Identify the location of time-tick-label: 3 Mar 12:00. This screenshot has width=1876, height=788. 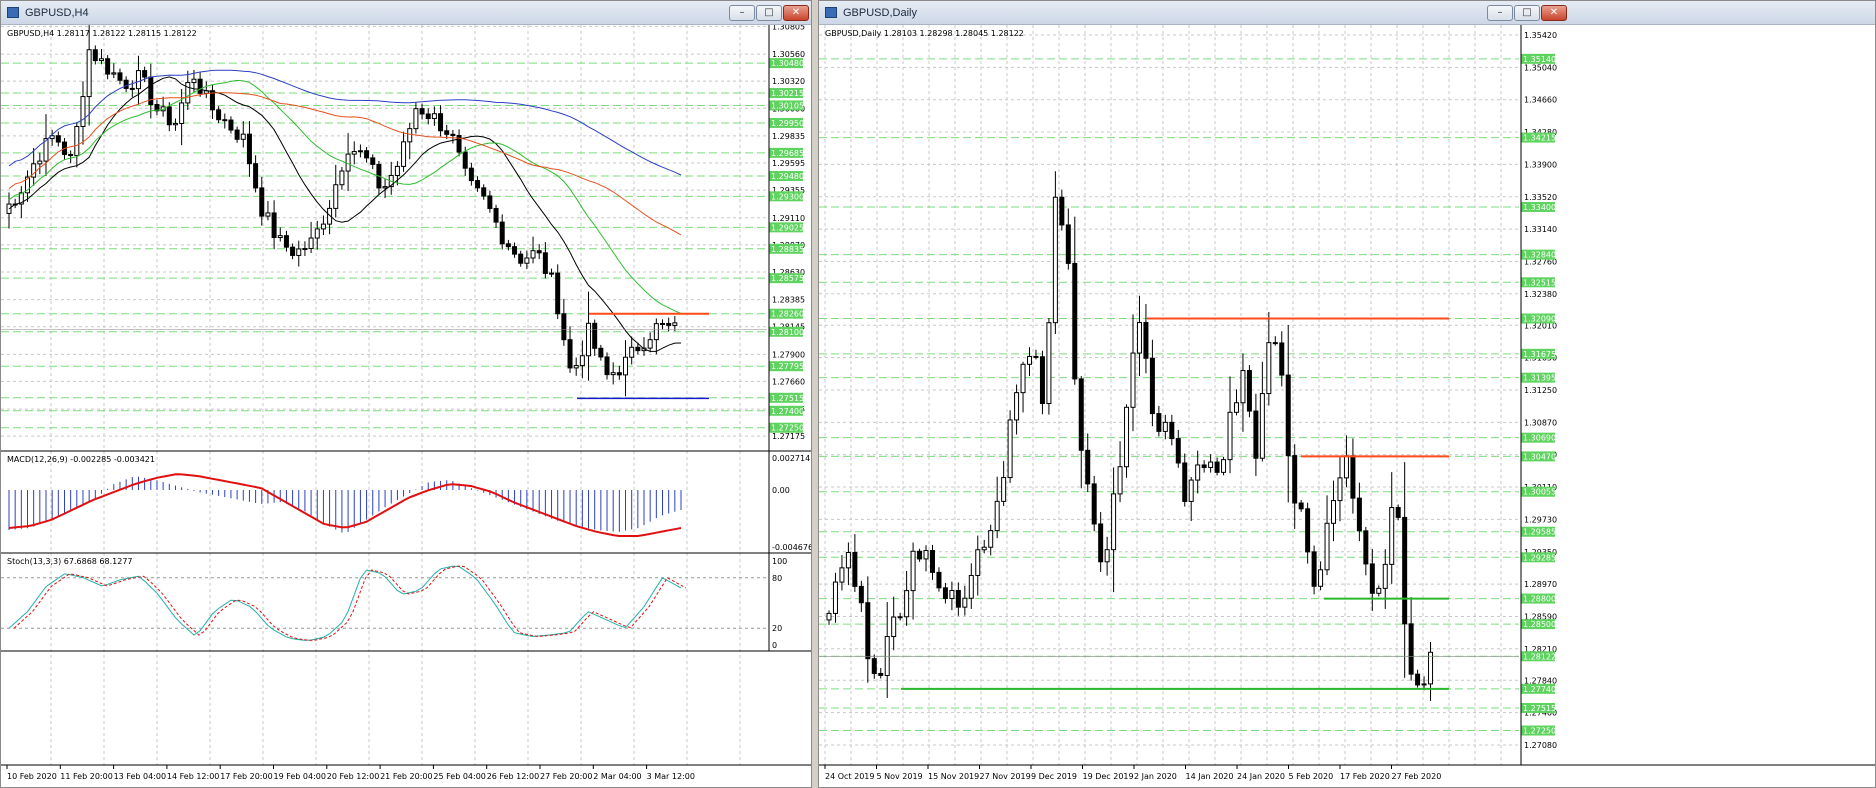
(671, 776).